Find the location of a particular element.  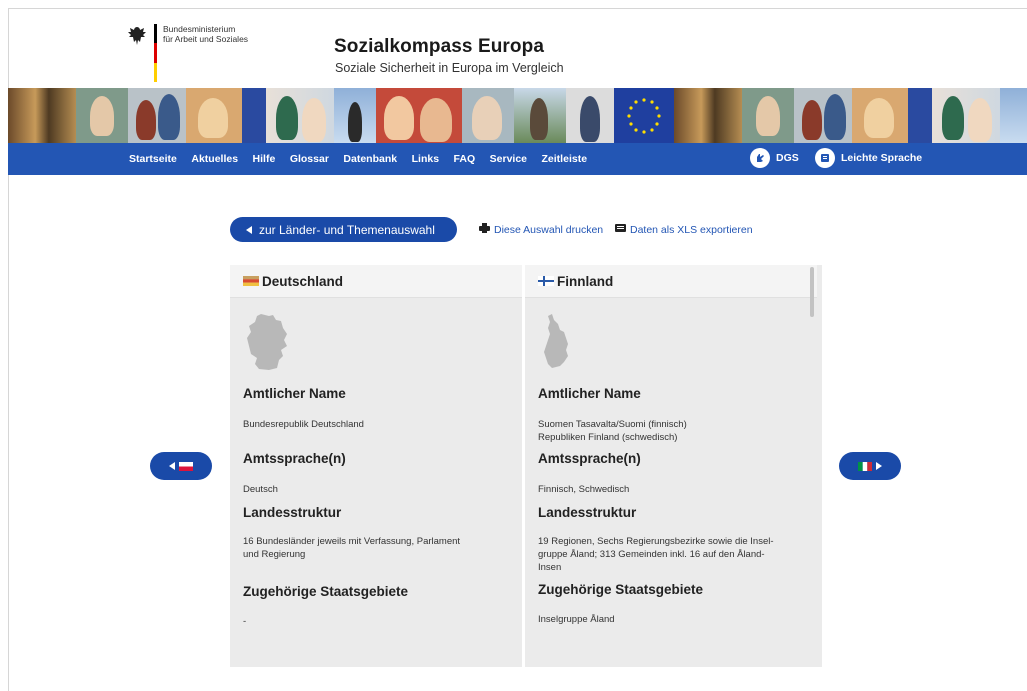

previous-country-button is located at coordinates (181, 466).